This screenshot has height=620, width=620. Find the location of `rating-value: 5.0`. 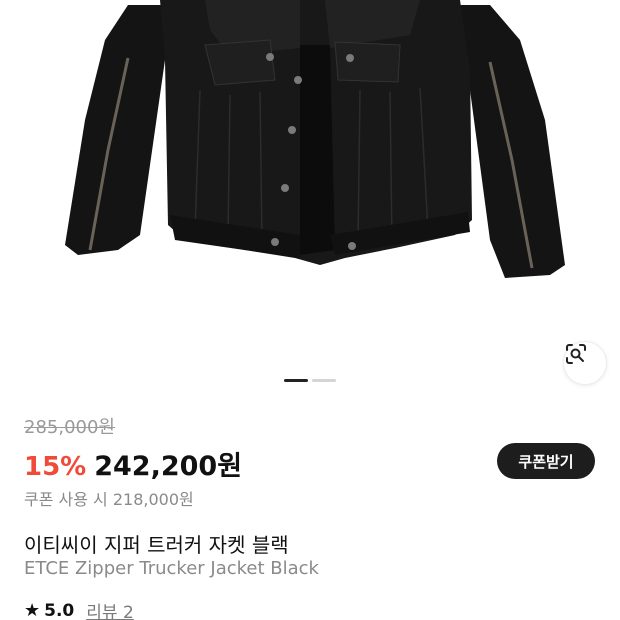

rating-value: 5.0 is located at coordinates (59, 610).